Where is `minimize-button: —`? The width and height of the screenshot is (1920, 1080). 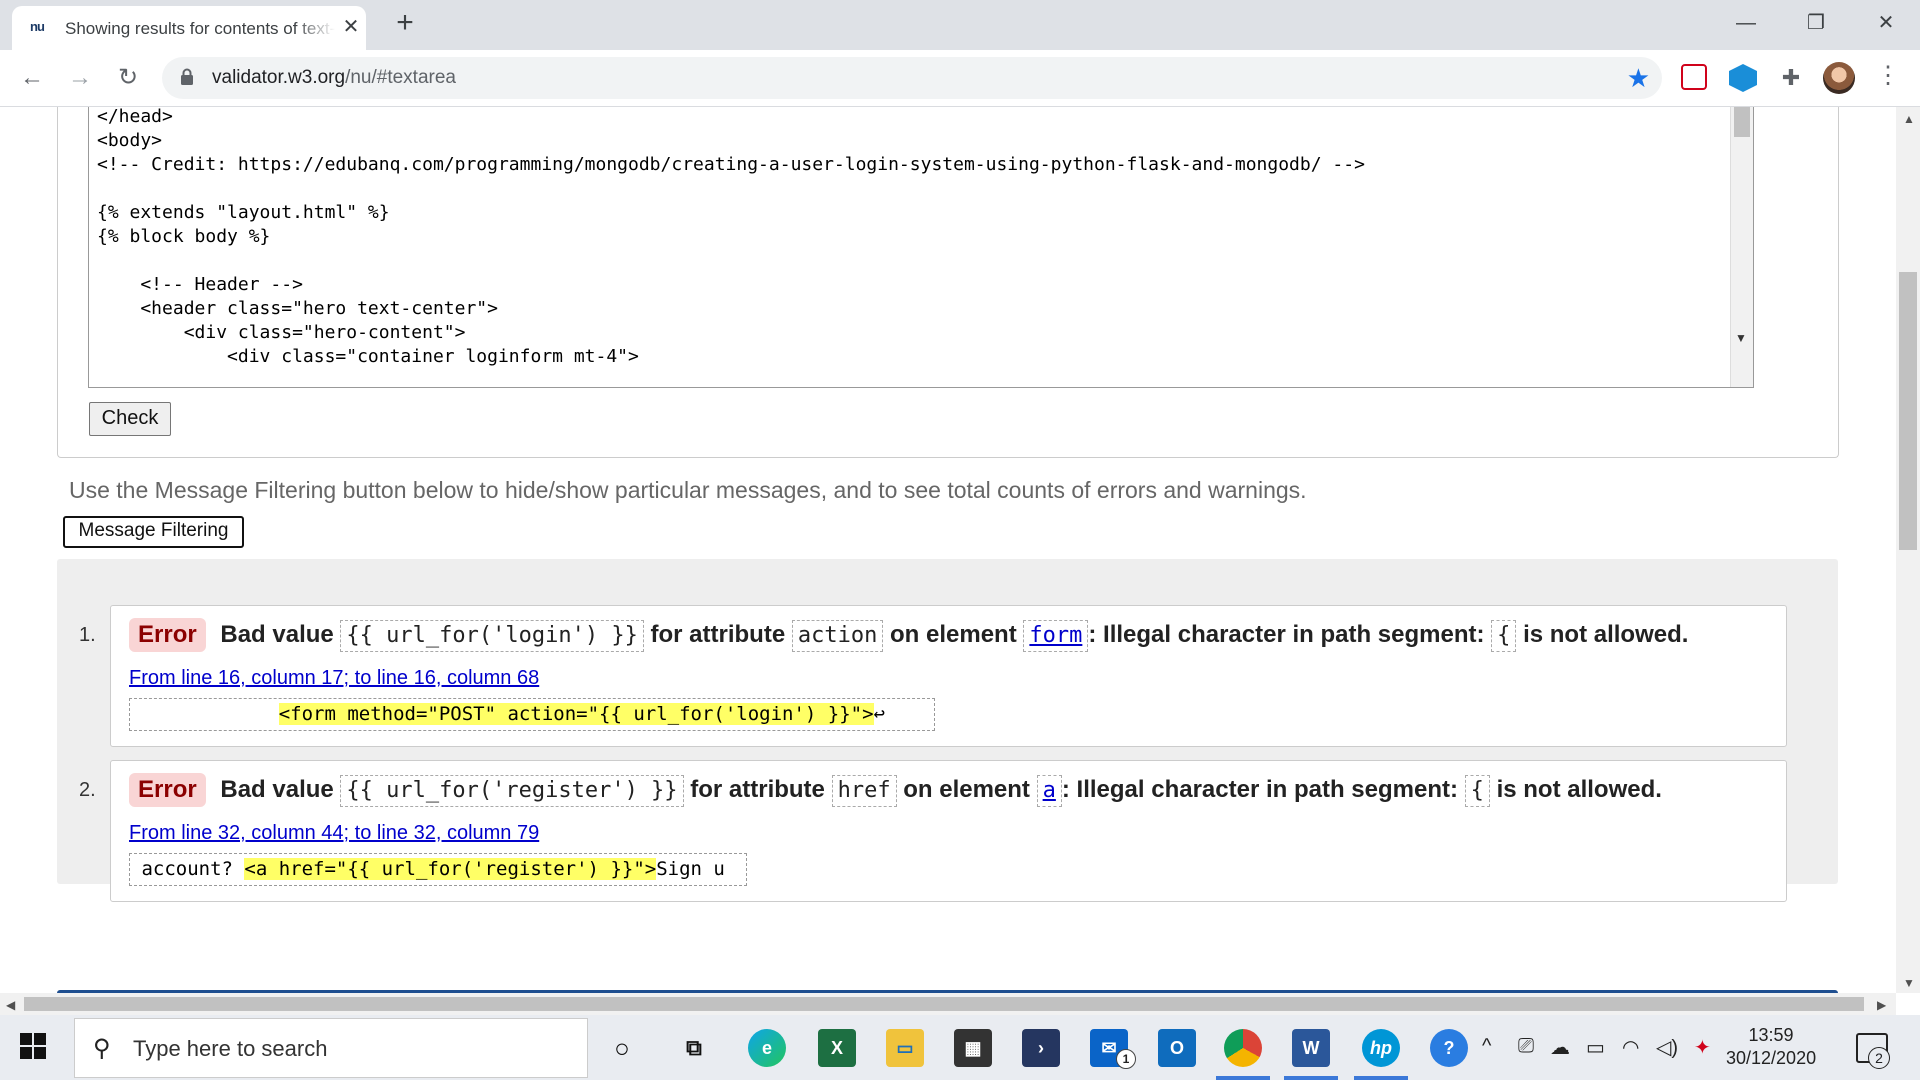
minimize-button: — is located at coordinates (1746, 23).